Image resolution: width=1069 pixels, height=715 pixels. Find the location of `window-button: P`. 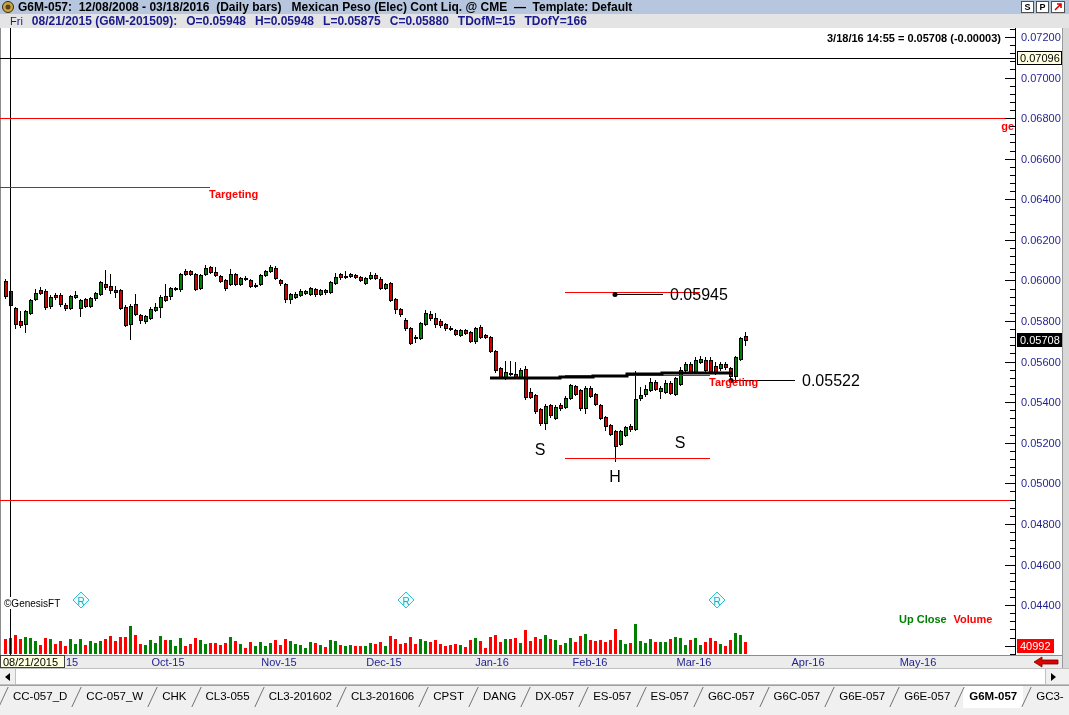

window-button: P is located at coordinates (1042, 7).